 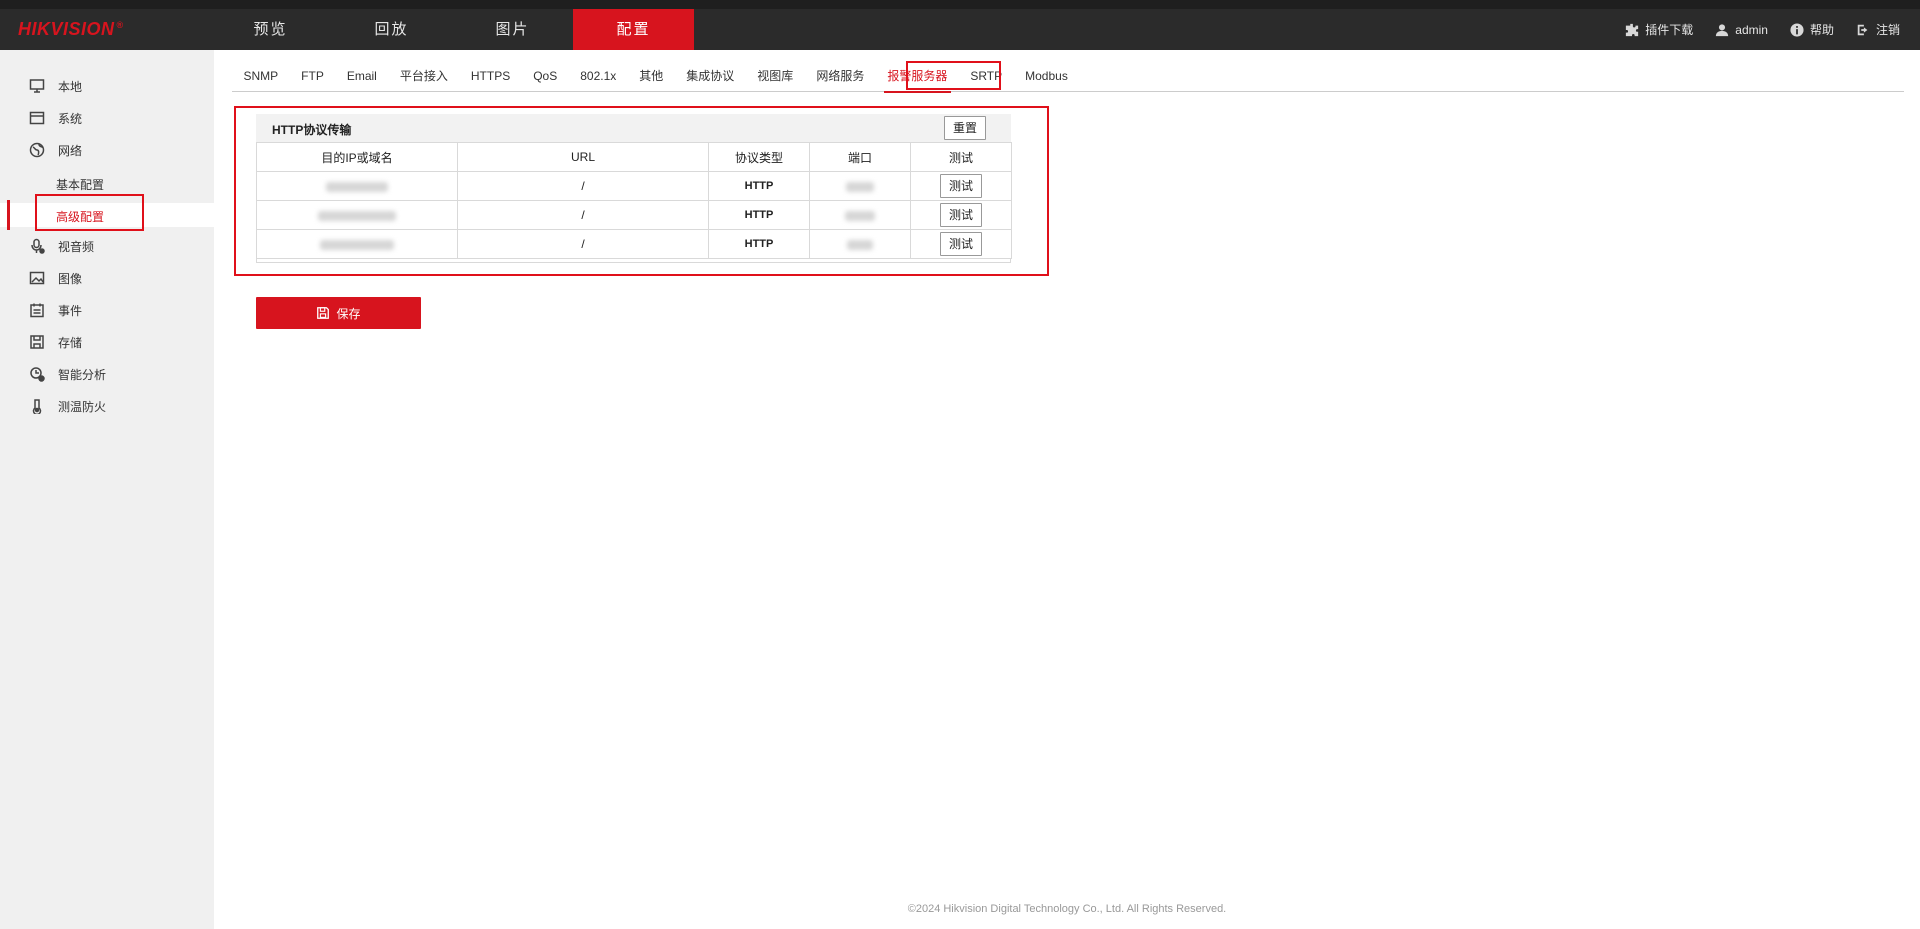 I want to click on tab-other: 其他, so click(x=651, y=76).